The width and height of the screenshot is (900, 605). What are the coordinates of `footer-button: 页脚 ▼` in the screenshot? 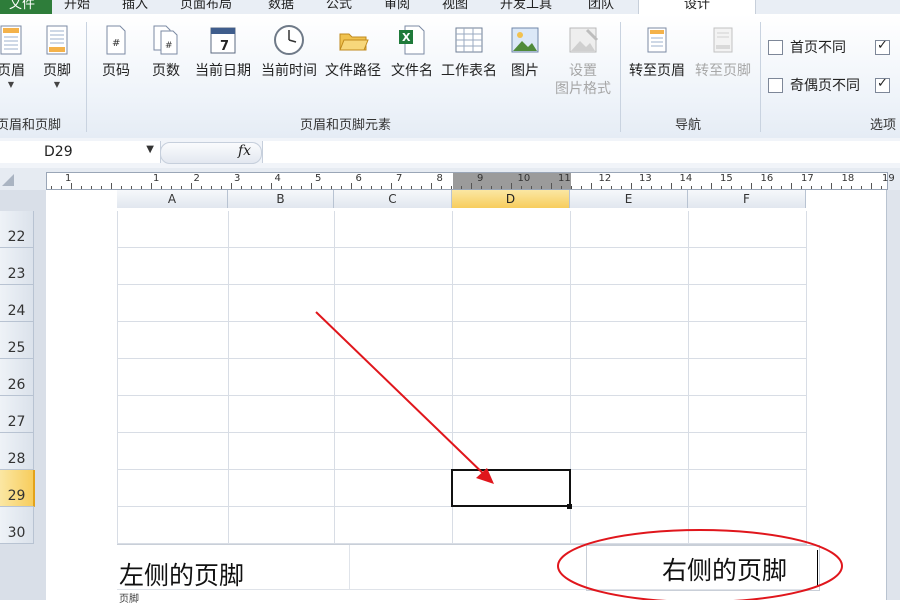 It's located at (57, 56).